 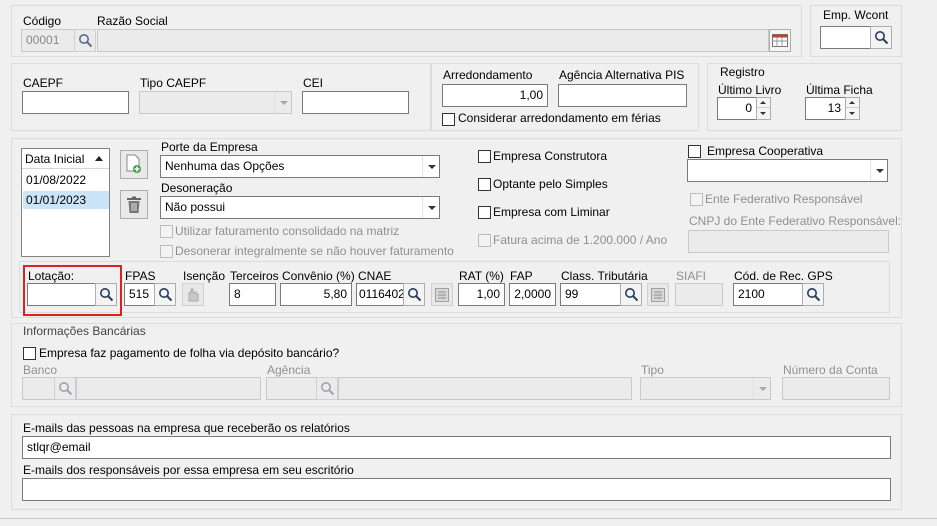 I want to click on siafi-field, so click(x=699, y=294).